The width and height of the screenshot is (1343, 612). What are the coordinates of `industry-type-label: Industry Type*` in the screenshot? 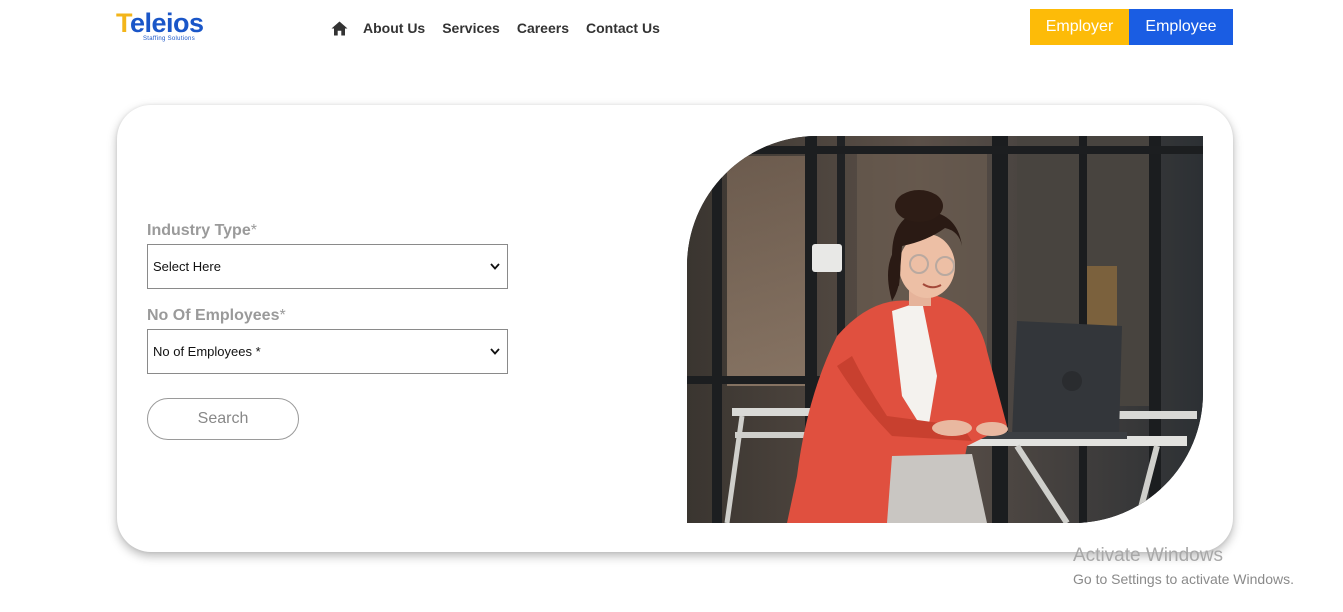 It's located at (202, 231).